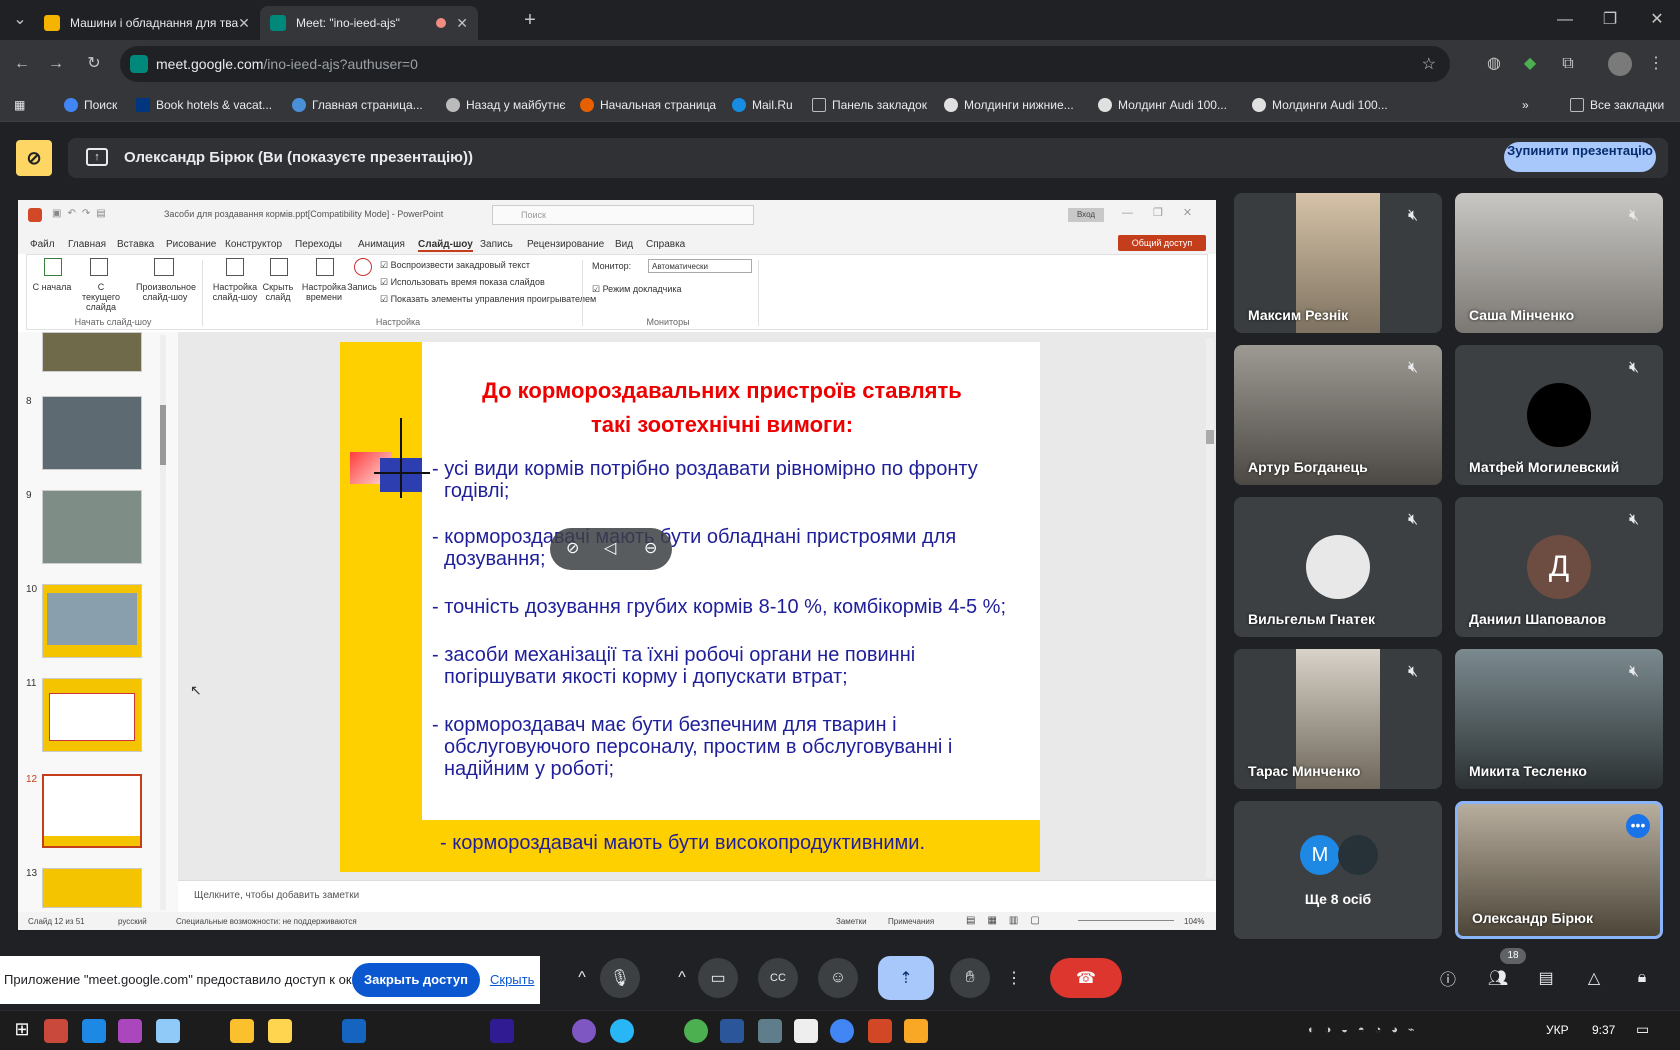 This screenshot has width=1680, height=1050. What do you see at coordinates (1565, 20) in the screenshot?
I see `minimize-icon: —` at bounding box center [1565, 20].